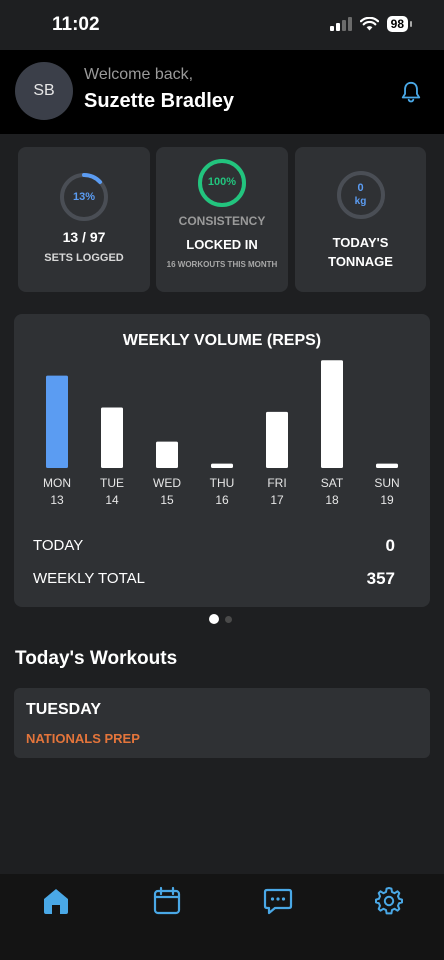  What do you see at coordinates (220, 619) in the screenshot?
I see `page-indicator` at bounding box center [220, 619].